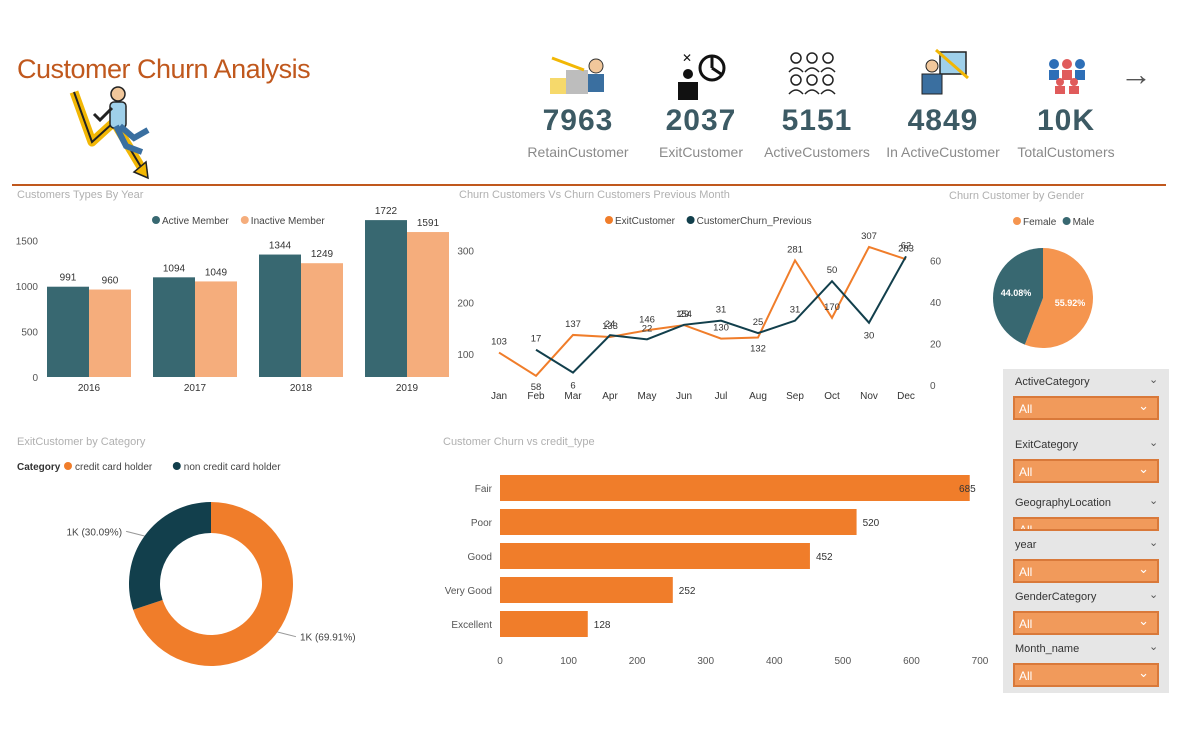 This screenshot has height=741, width=1182. Describe the element at coordinates (967, 489) in the screenshot. I see `data-label: 685` at that location.